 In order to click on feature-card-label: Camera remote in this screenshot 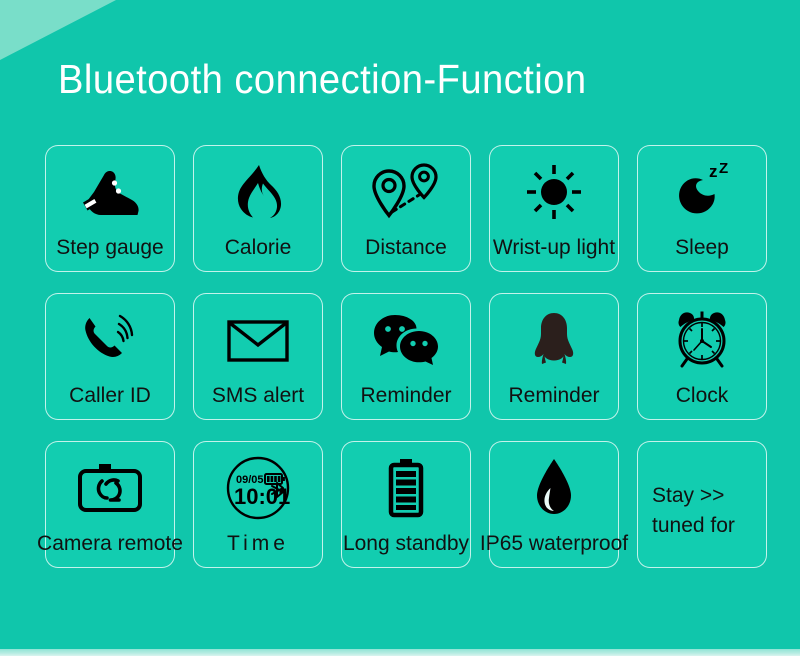, I will do `click(110, 543)`.